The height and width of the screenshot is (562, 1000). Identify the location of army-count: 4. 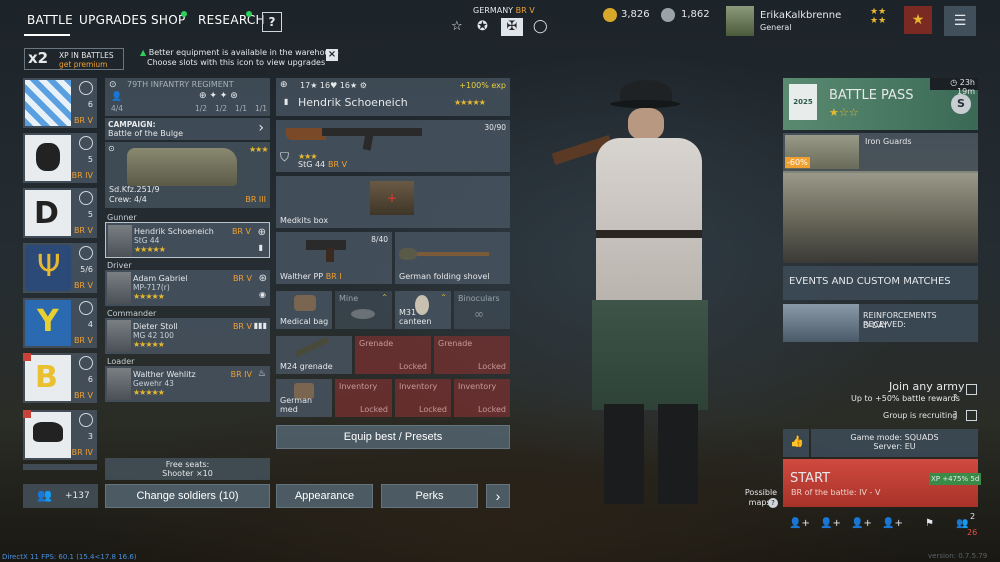
(90, 324).